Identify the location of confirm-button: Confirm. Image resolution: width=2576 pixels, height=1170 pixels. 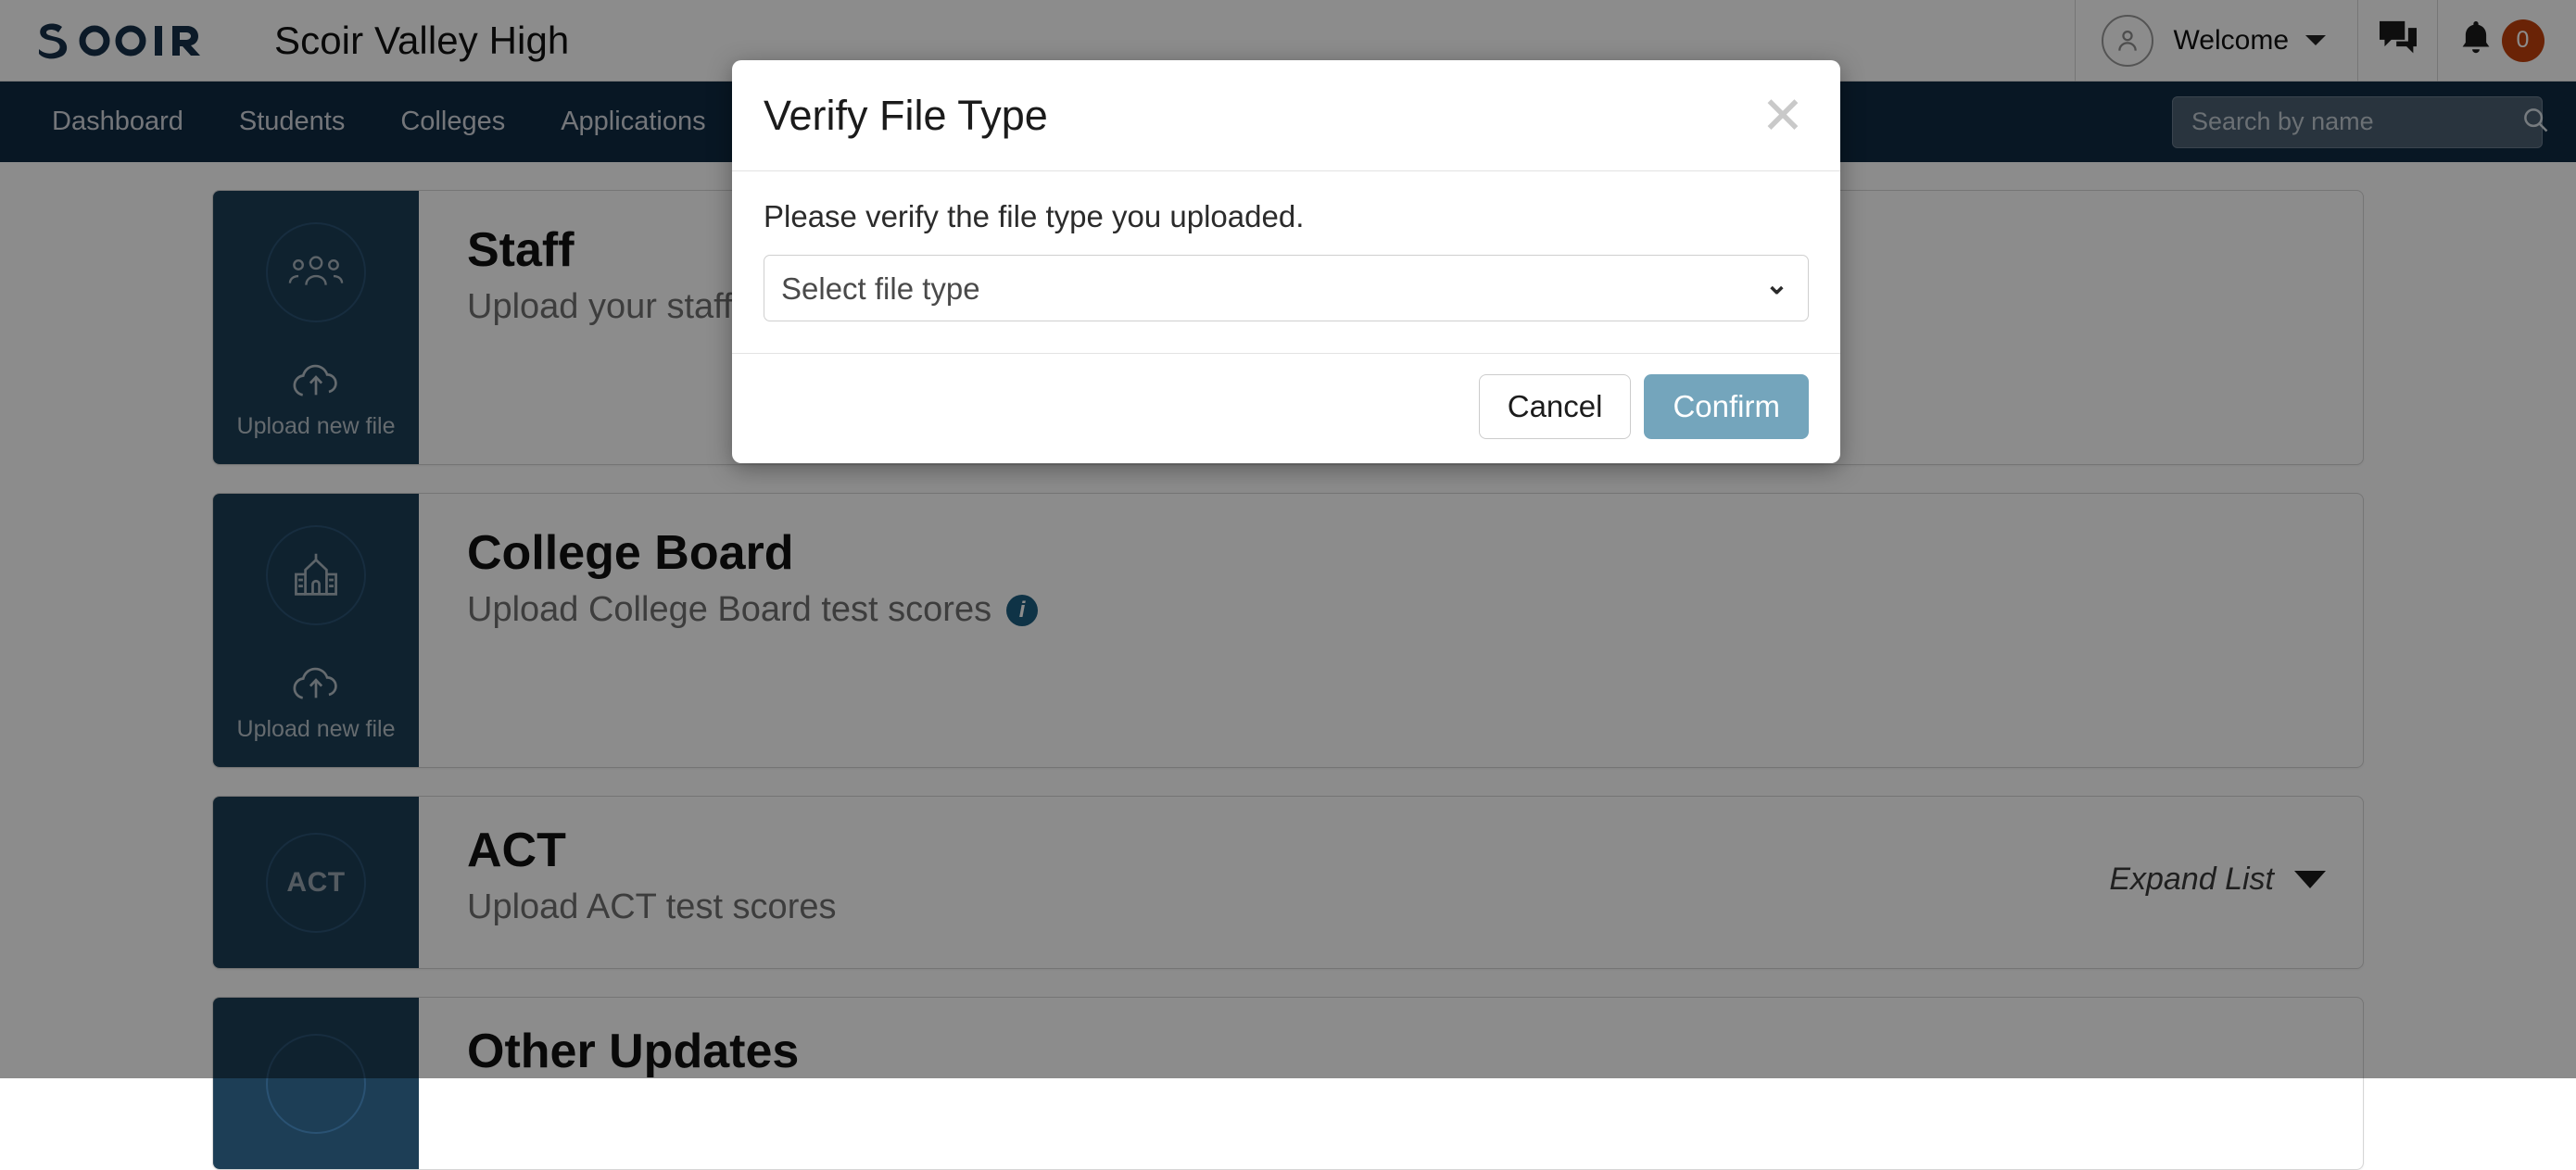
(1726, 406).